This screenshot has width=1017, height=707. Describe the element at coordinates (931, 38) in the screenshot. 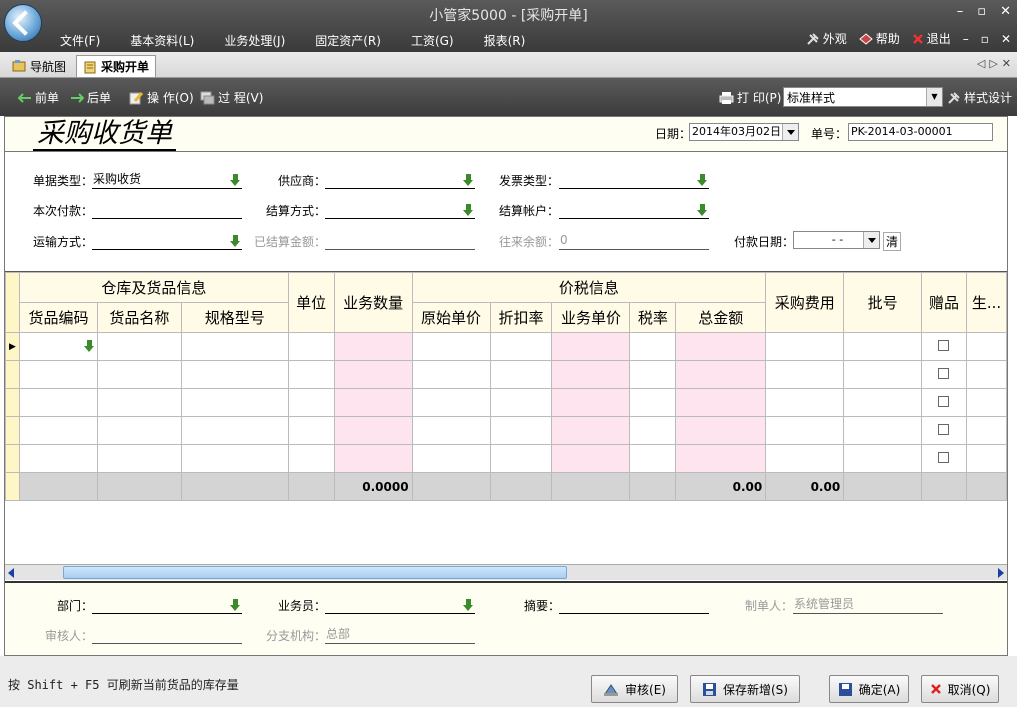

I see `exit-menu: 退出` at that location.